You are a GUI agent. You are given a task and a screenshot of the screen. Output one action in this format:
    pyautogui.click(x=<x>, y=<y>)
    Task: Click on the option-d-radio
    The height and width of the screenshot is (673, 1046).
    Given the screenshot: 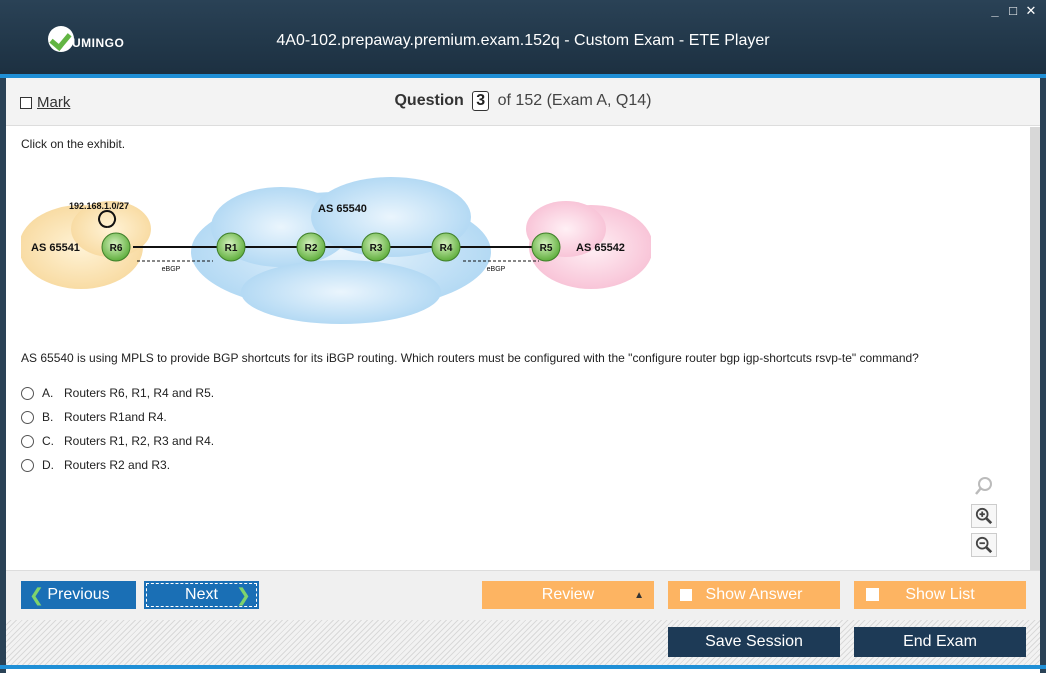 What is the action you would take?
    pyautogui.click(x=27, y=465)
    